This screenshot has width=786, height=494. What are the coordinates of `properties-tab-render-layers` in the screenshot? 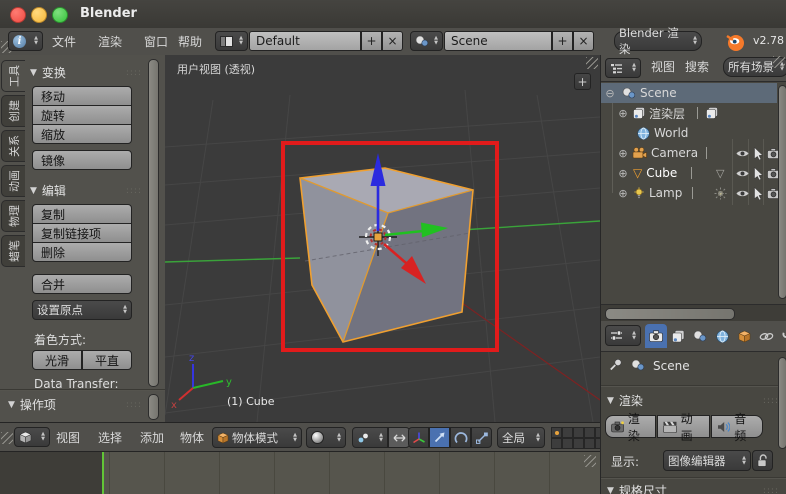 It's located at (678, 336).